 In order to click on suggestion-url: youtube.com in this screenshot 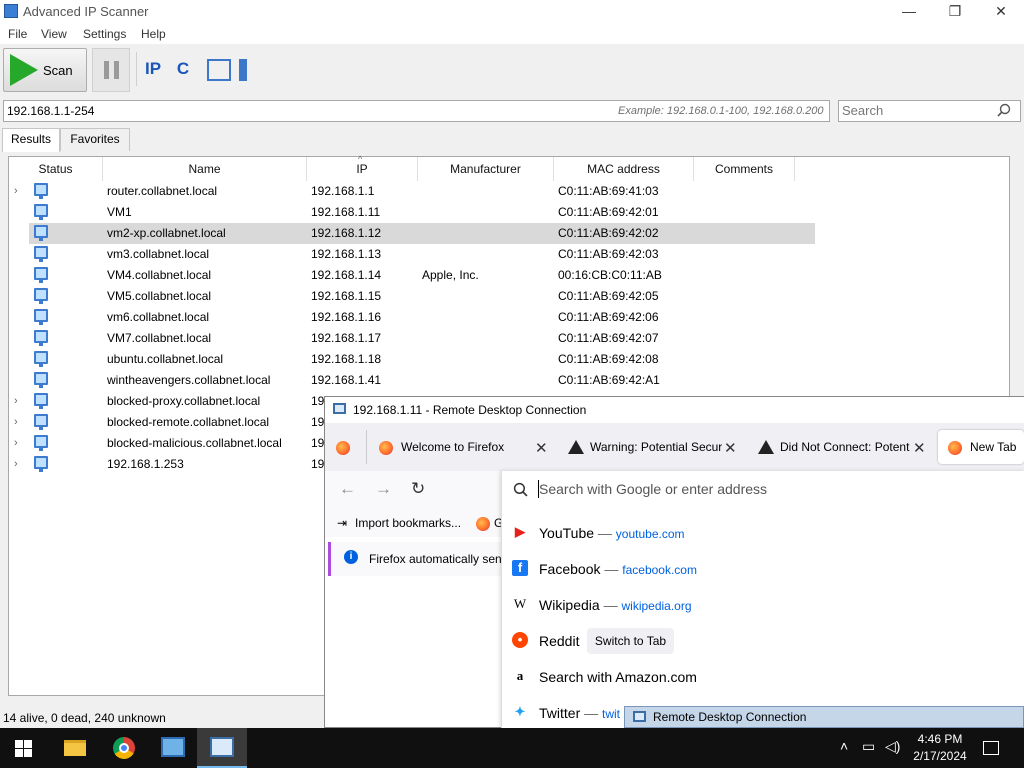, I will do `click(650, 534)`.